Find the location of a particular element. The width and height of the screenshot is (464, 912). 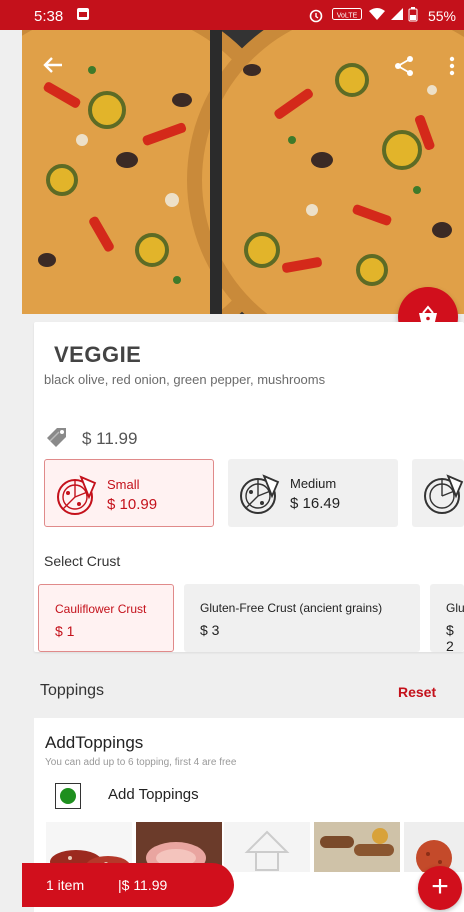

cart-total: |$ 11.99 is located at coordinates (143, 885).